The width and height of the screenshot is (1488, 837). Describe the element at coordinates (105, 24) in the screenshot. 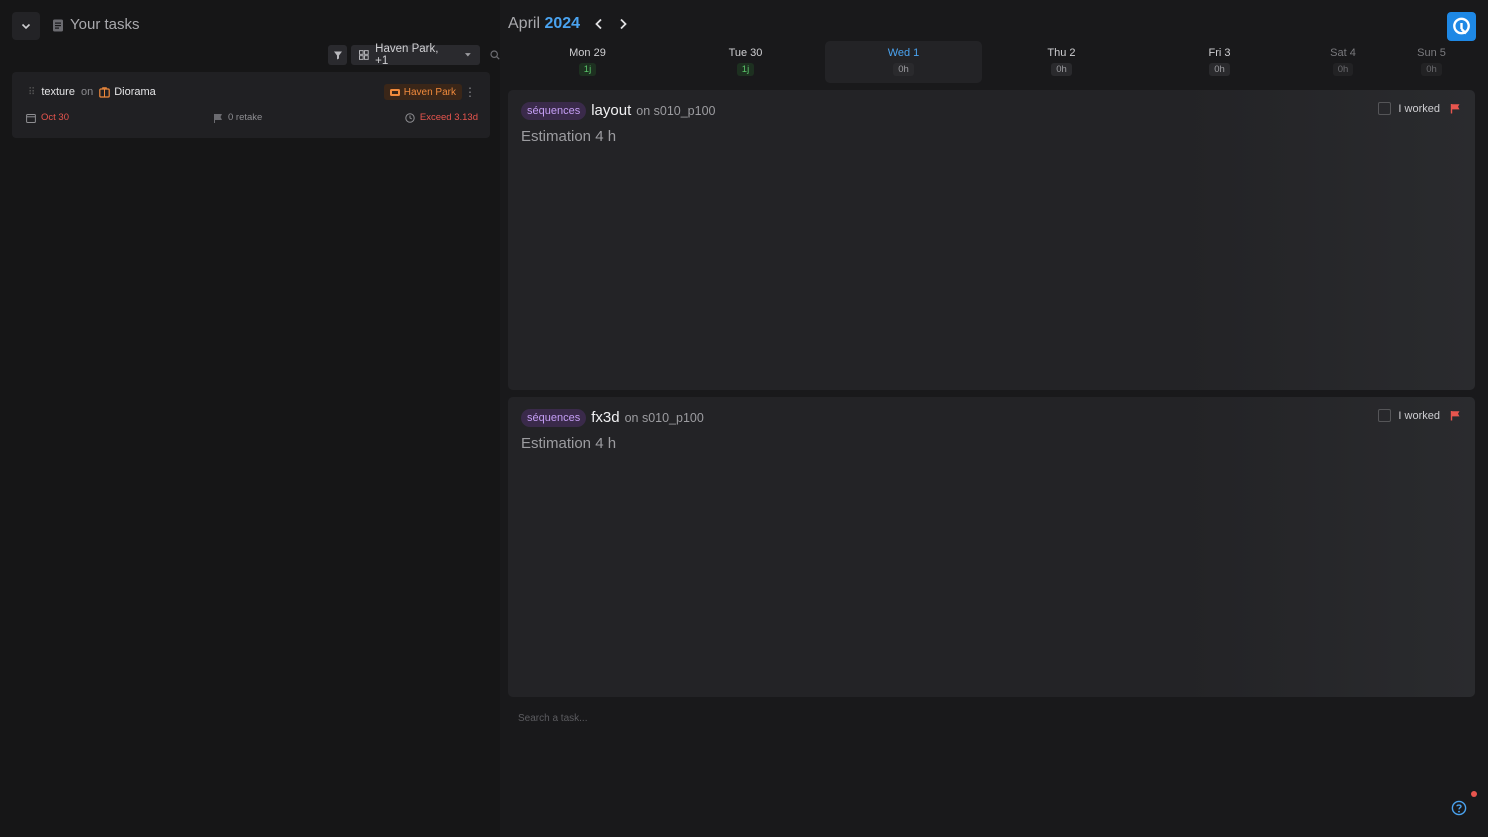

I see `panel-title-text: Your tasks` at that location.